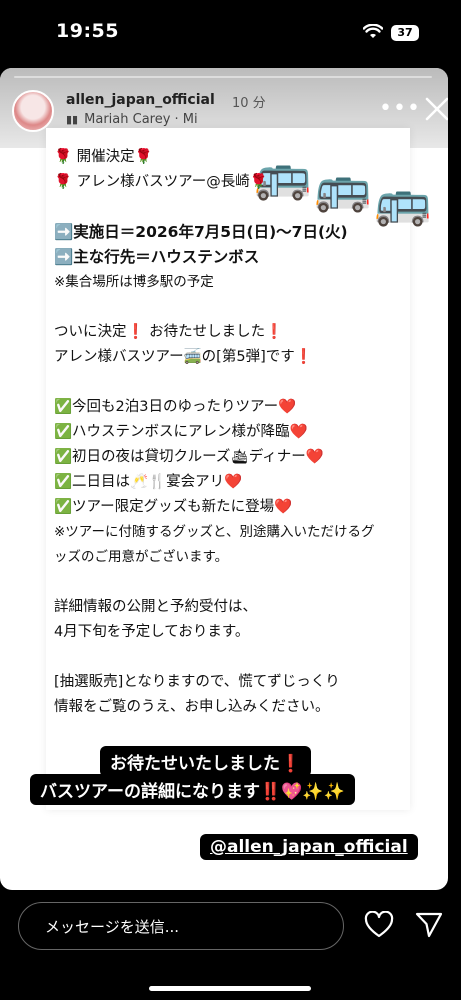 The height and width of the screenshot is (1000, 461). I want to click on post-line: ッズのご用意がございます。, so click(141, 557).